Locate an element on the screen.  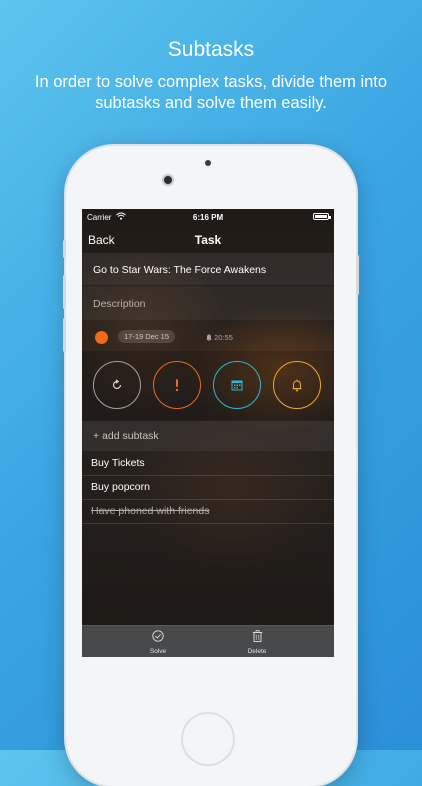
nav-bar: Back Task is located at coordinates (208, 239).